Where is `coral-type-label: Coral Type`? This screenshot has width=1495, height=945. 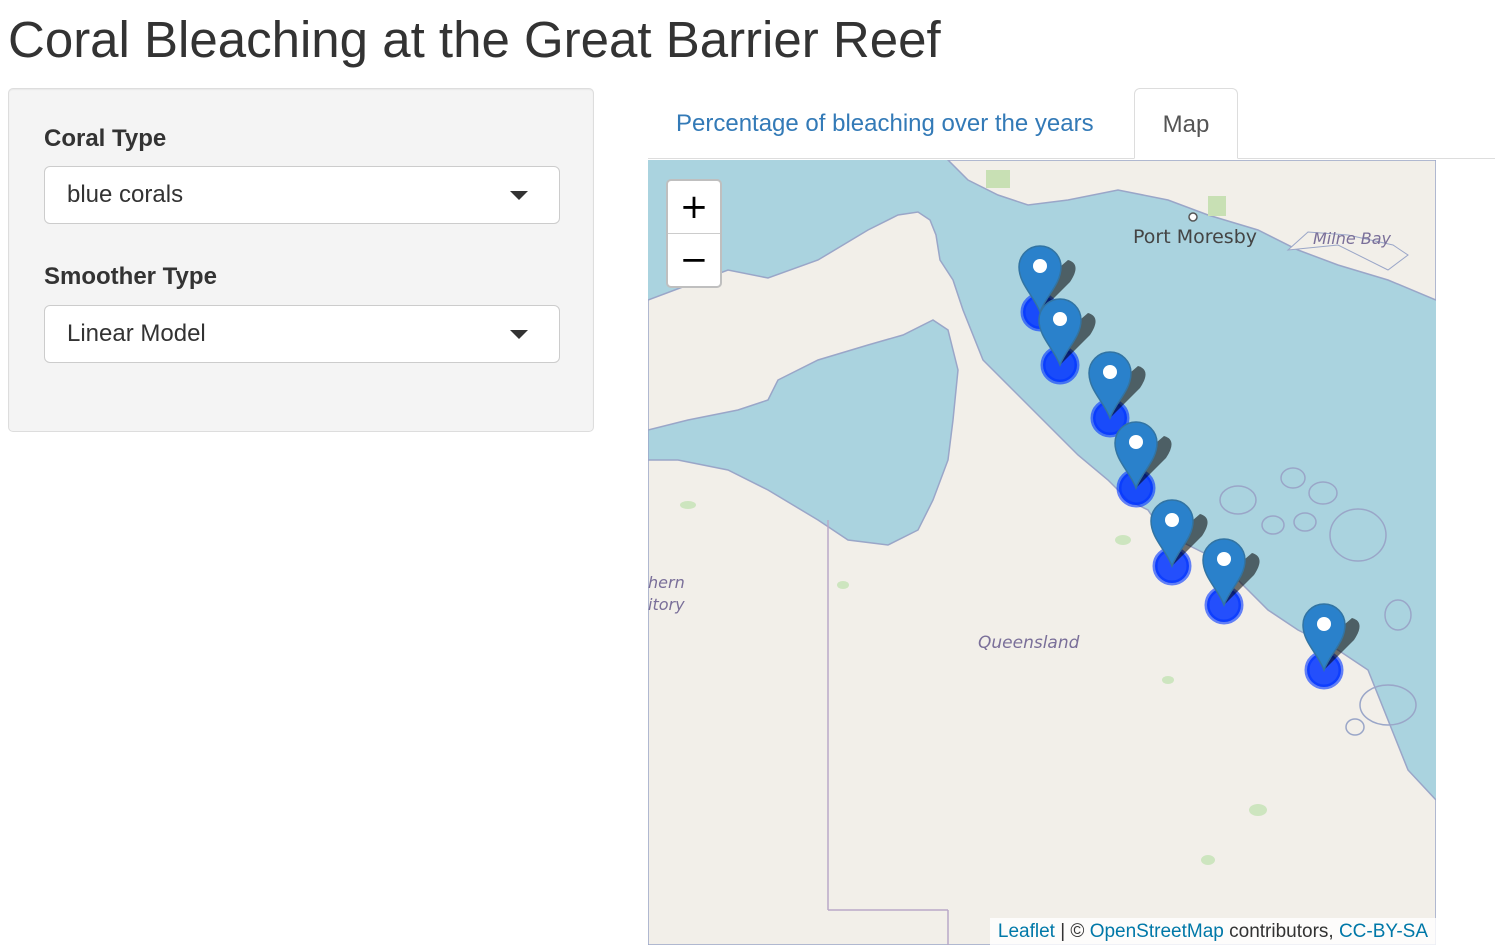
coral-type-label: Coral Type is located at coordinates (105, 138).